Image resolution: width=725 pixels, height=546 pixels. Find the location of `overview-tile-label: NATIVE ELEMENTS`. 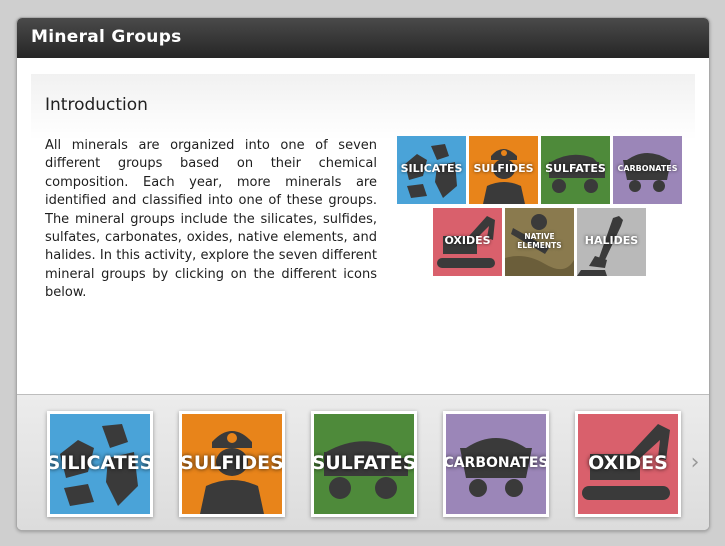

overview-tile-label: NATIVE ELEMENTS is located at coordinates (539, 241).